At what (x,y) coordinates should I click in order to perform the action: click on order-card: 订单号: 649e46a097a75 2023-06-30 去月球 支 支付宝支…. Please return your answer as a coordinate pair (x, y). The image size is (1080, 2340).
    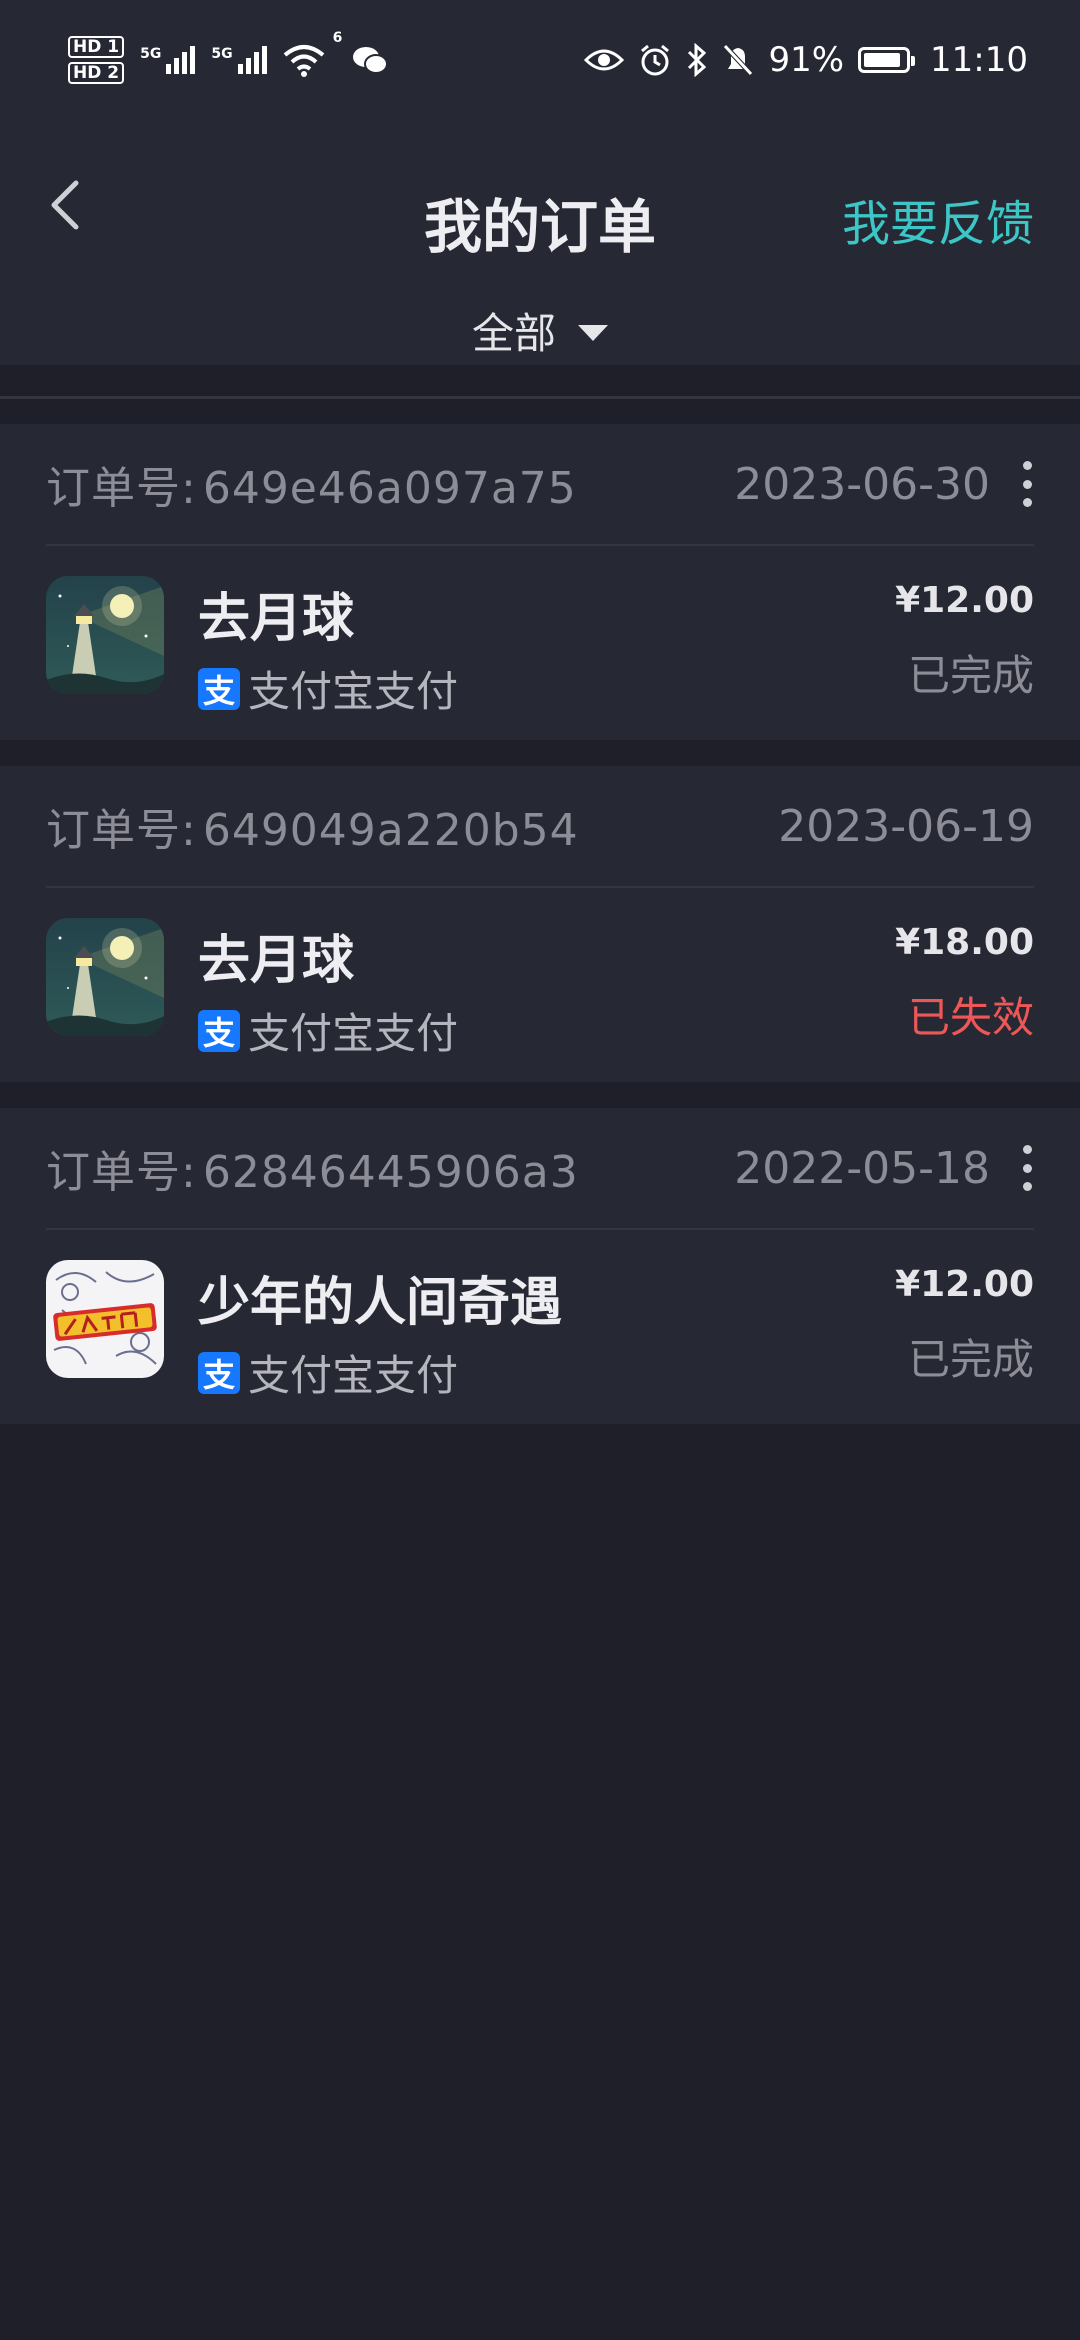
    Looking at the image, I should click on (540, 582).